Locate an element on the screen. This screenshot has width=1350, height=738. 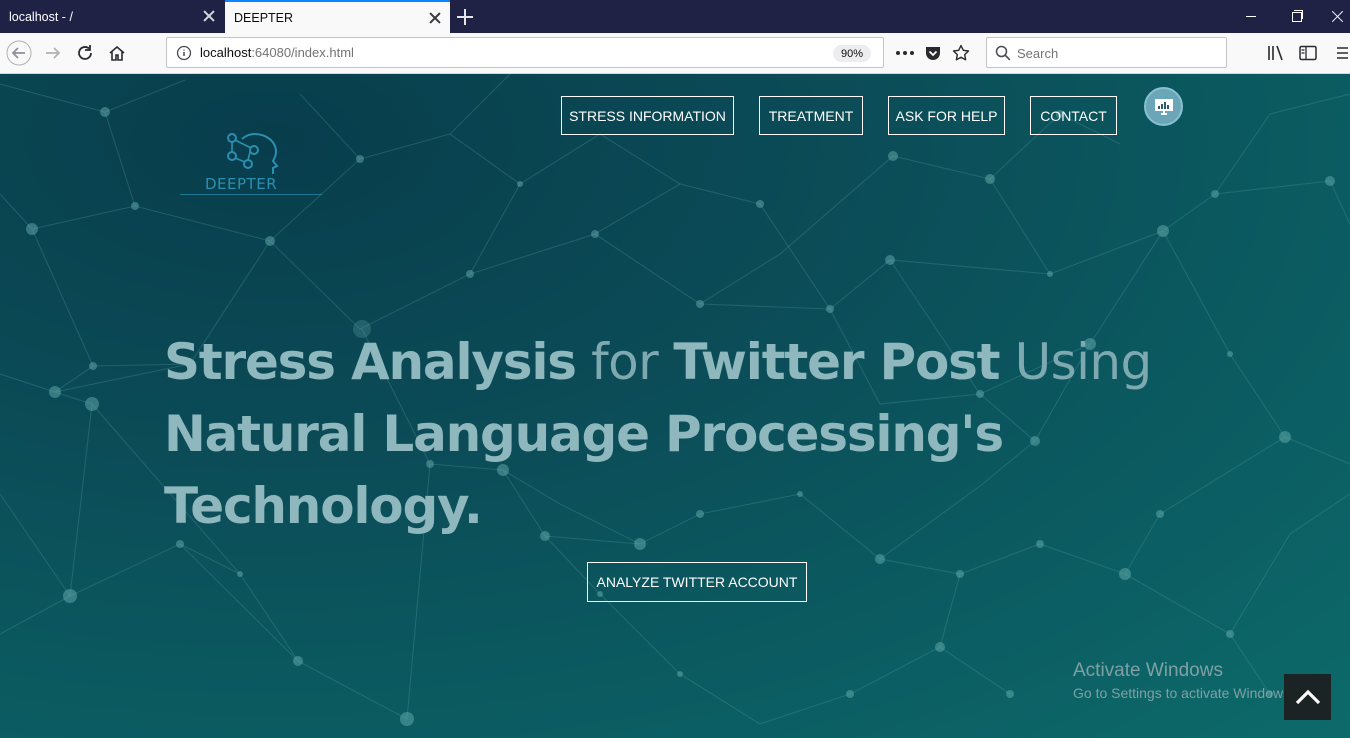
pocket-icon is located at coordinates (933, 53).